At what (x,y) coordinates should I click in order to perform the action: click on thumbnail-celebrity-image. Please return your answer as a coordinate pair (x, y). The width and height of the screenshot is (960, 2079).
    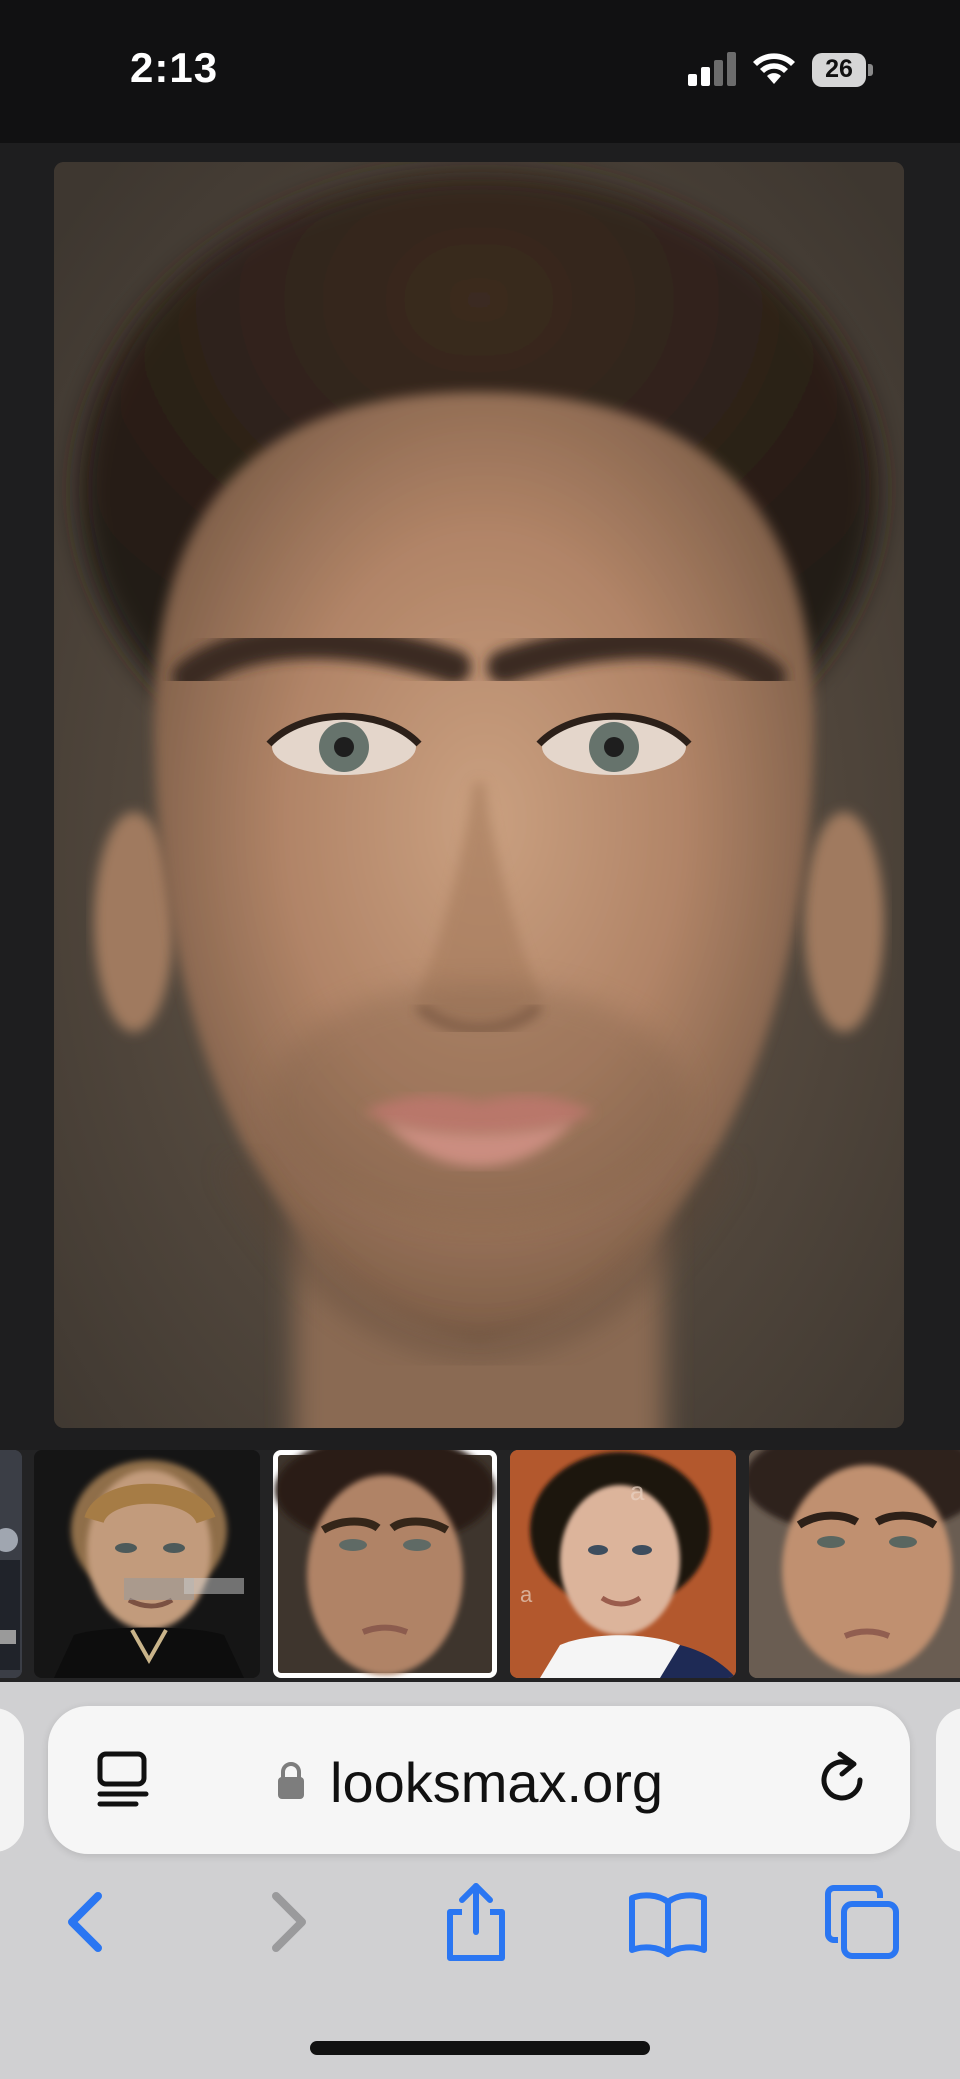
    Looking at the image, I should click on (147, 1564).